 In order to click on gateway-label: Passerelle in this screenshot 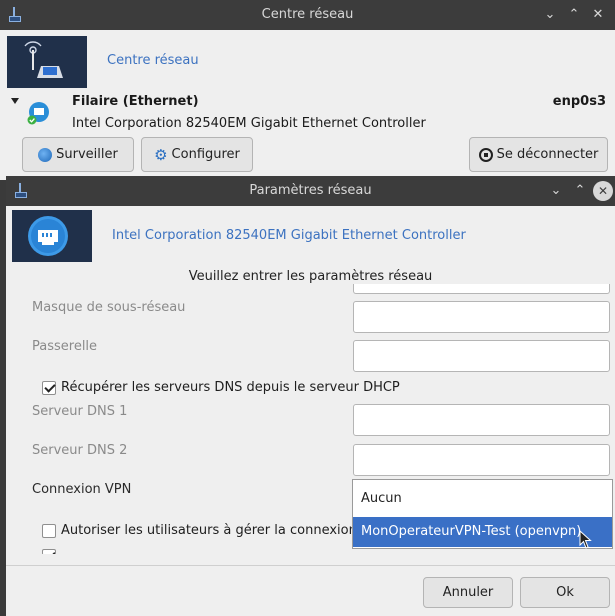, I will do `click(65, 346)`.